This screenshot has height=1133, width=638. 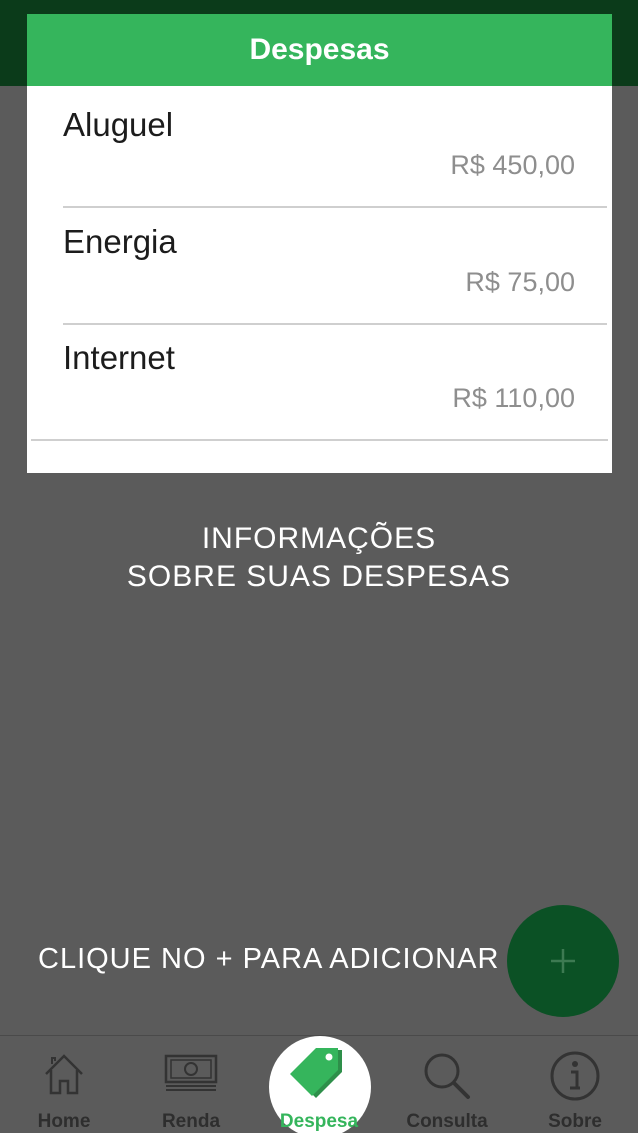 What do you see at coordinates (575, 1076) in the screenshot?
I see `info-icon` at bounding box center [575, 1076].